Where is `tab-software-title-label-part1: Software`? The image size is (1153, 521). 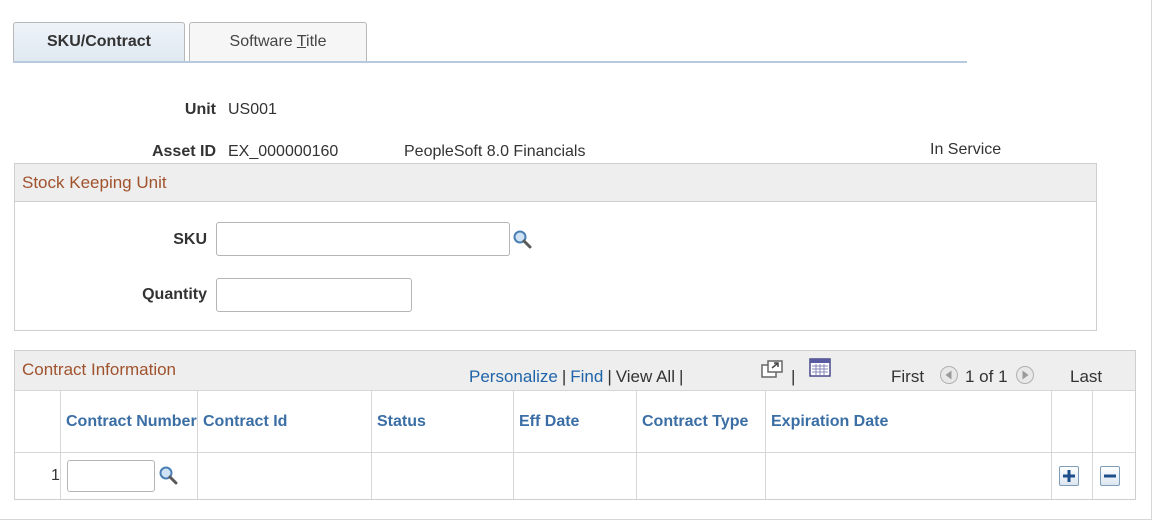 tab-software-title-label-part1: Software is located at coordinates (263, 41).